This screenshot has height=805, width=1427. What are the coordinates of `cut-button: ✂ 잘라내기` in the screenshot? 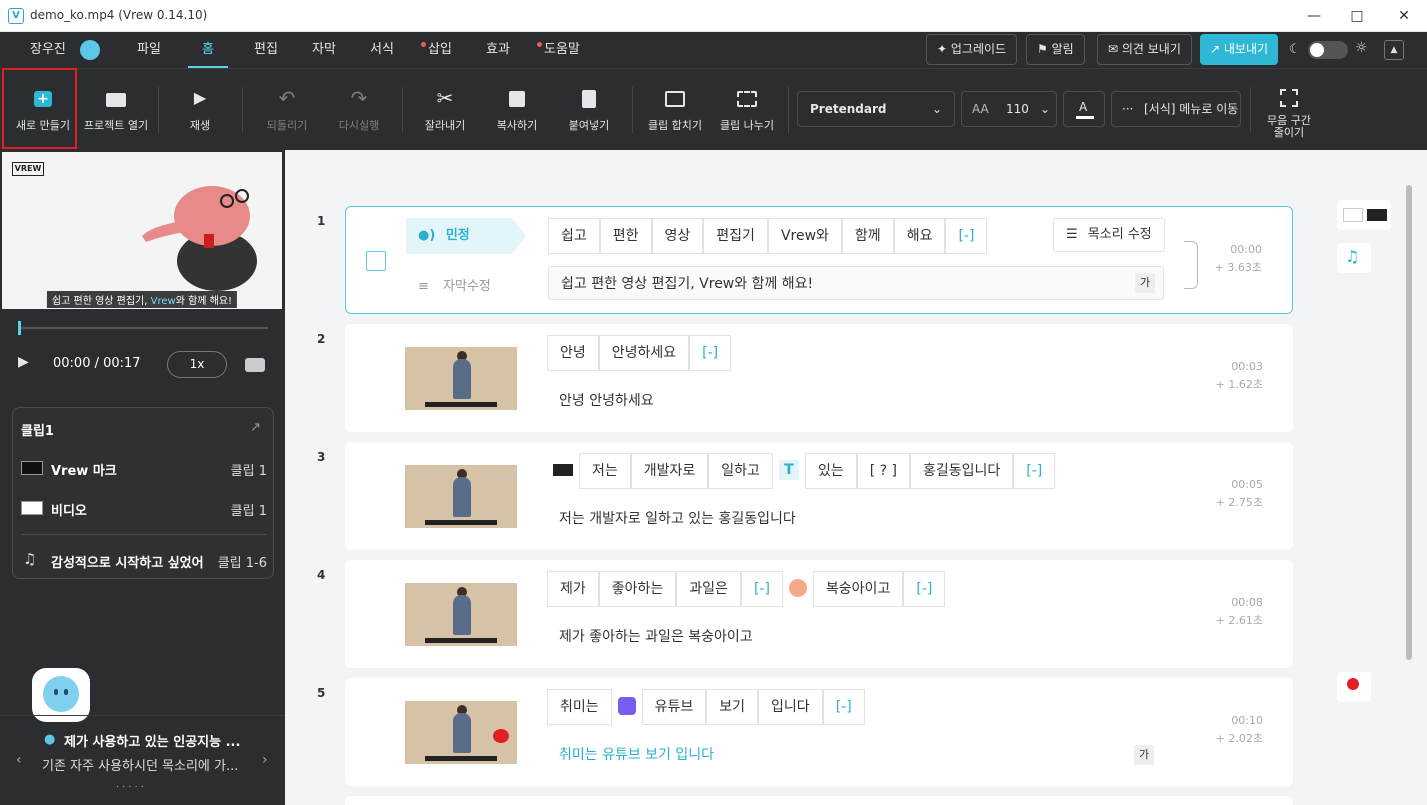 It's located at (445, 110).